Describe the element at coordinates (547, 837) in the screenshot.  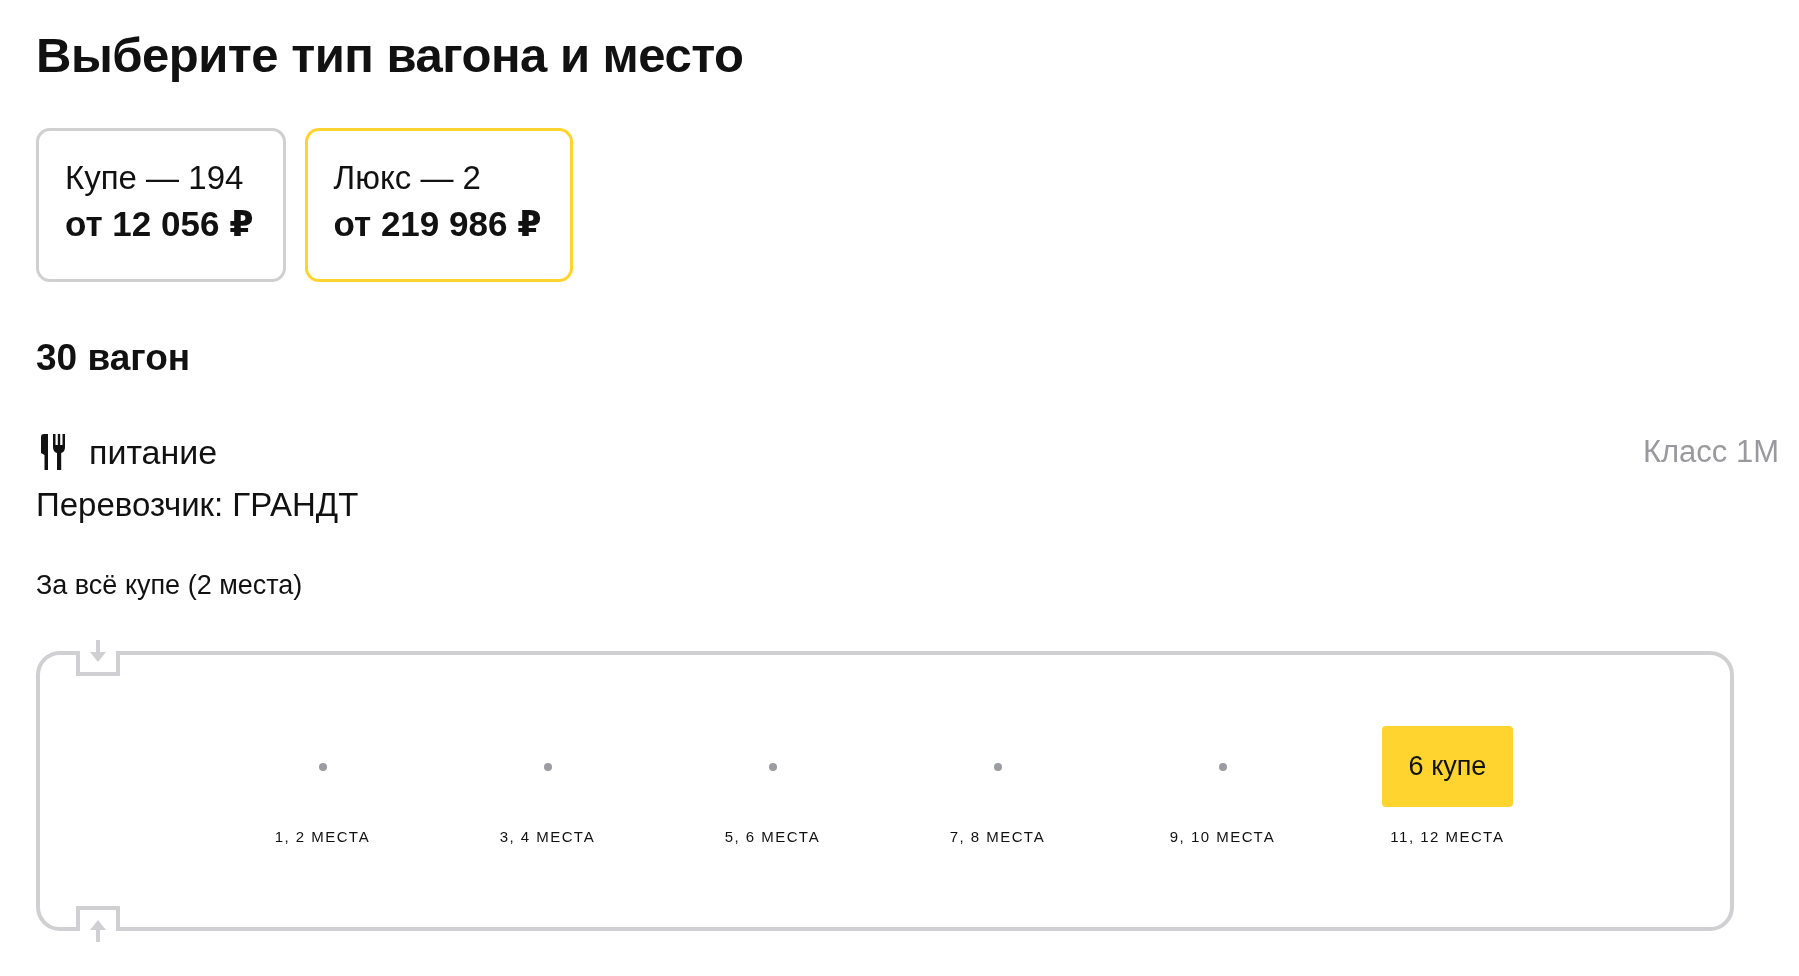
I see `seats-label: 3, 4 МЕСТА` at that location.